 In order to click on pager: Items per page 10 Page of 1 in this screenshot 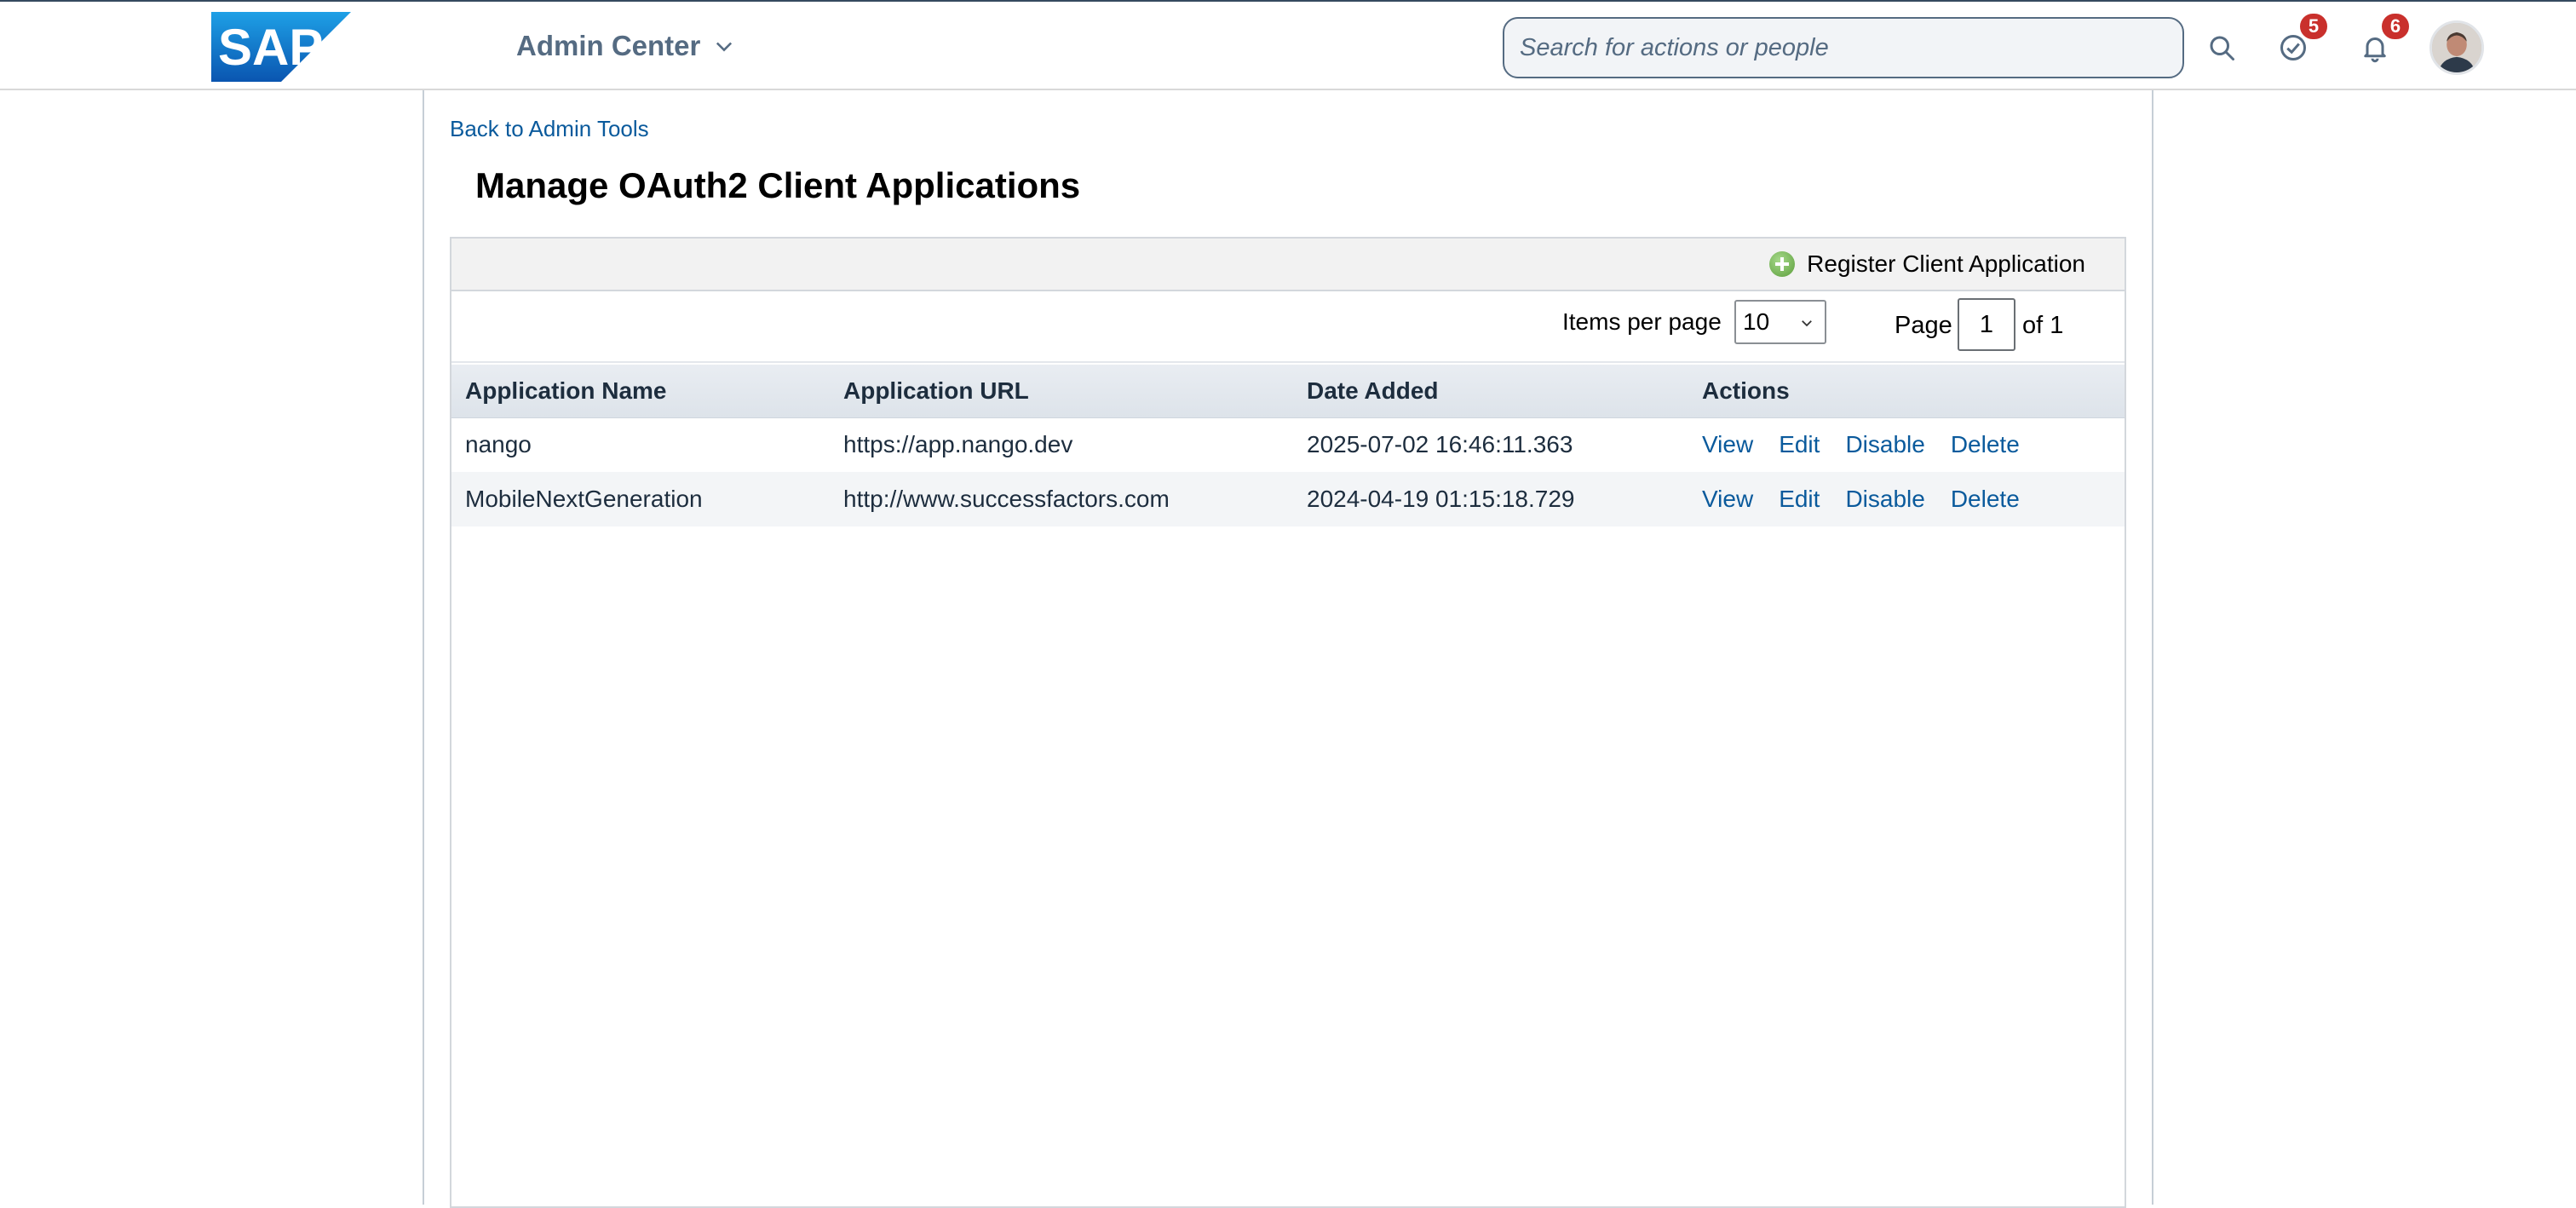, I will do `click(1288, 327)`.